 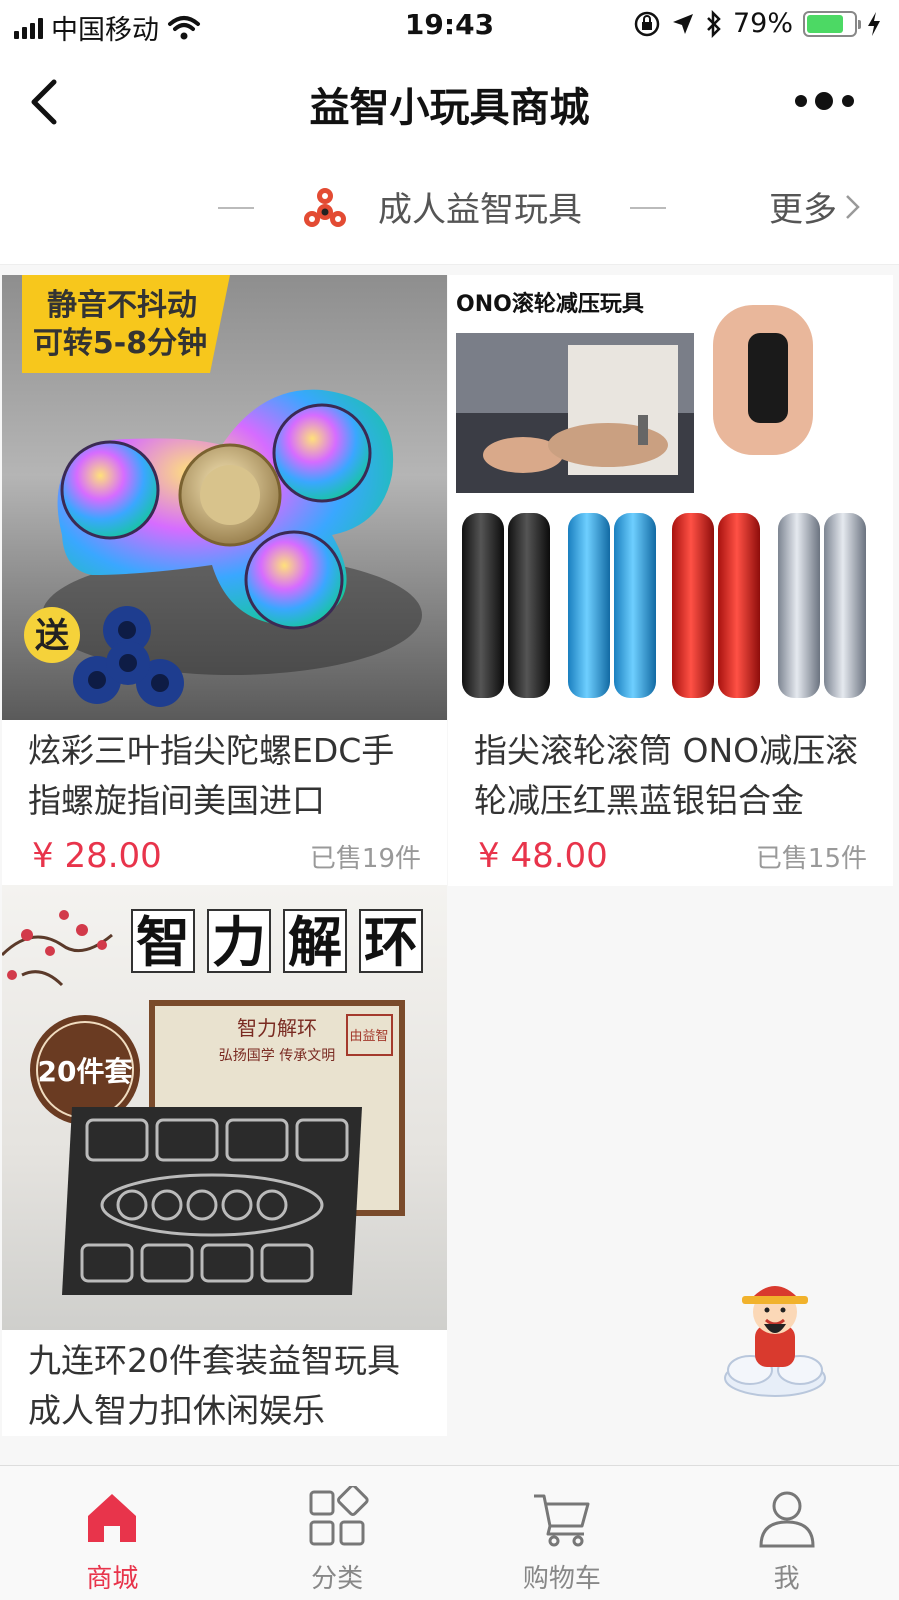 I want to click on banner-title: ONO滚轮减压玩具, so click(x=550, y=304).